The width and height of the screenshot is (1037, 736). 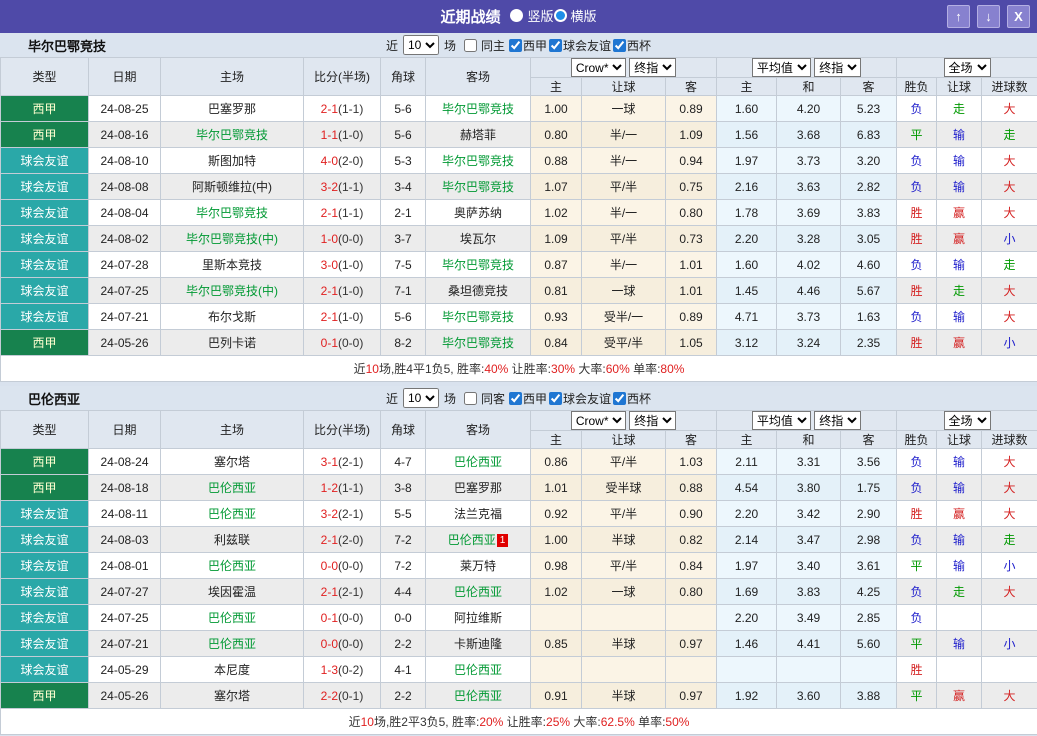 I want to click on titlebar-buttons: ↑ ↓ X, so click(x=988, y=16).